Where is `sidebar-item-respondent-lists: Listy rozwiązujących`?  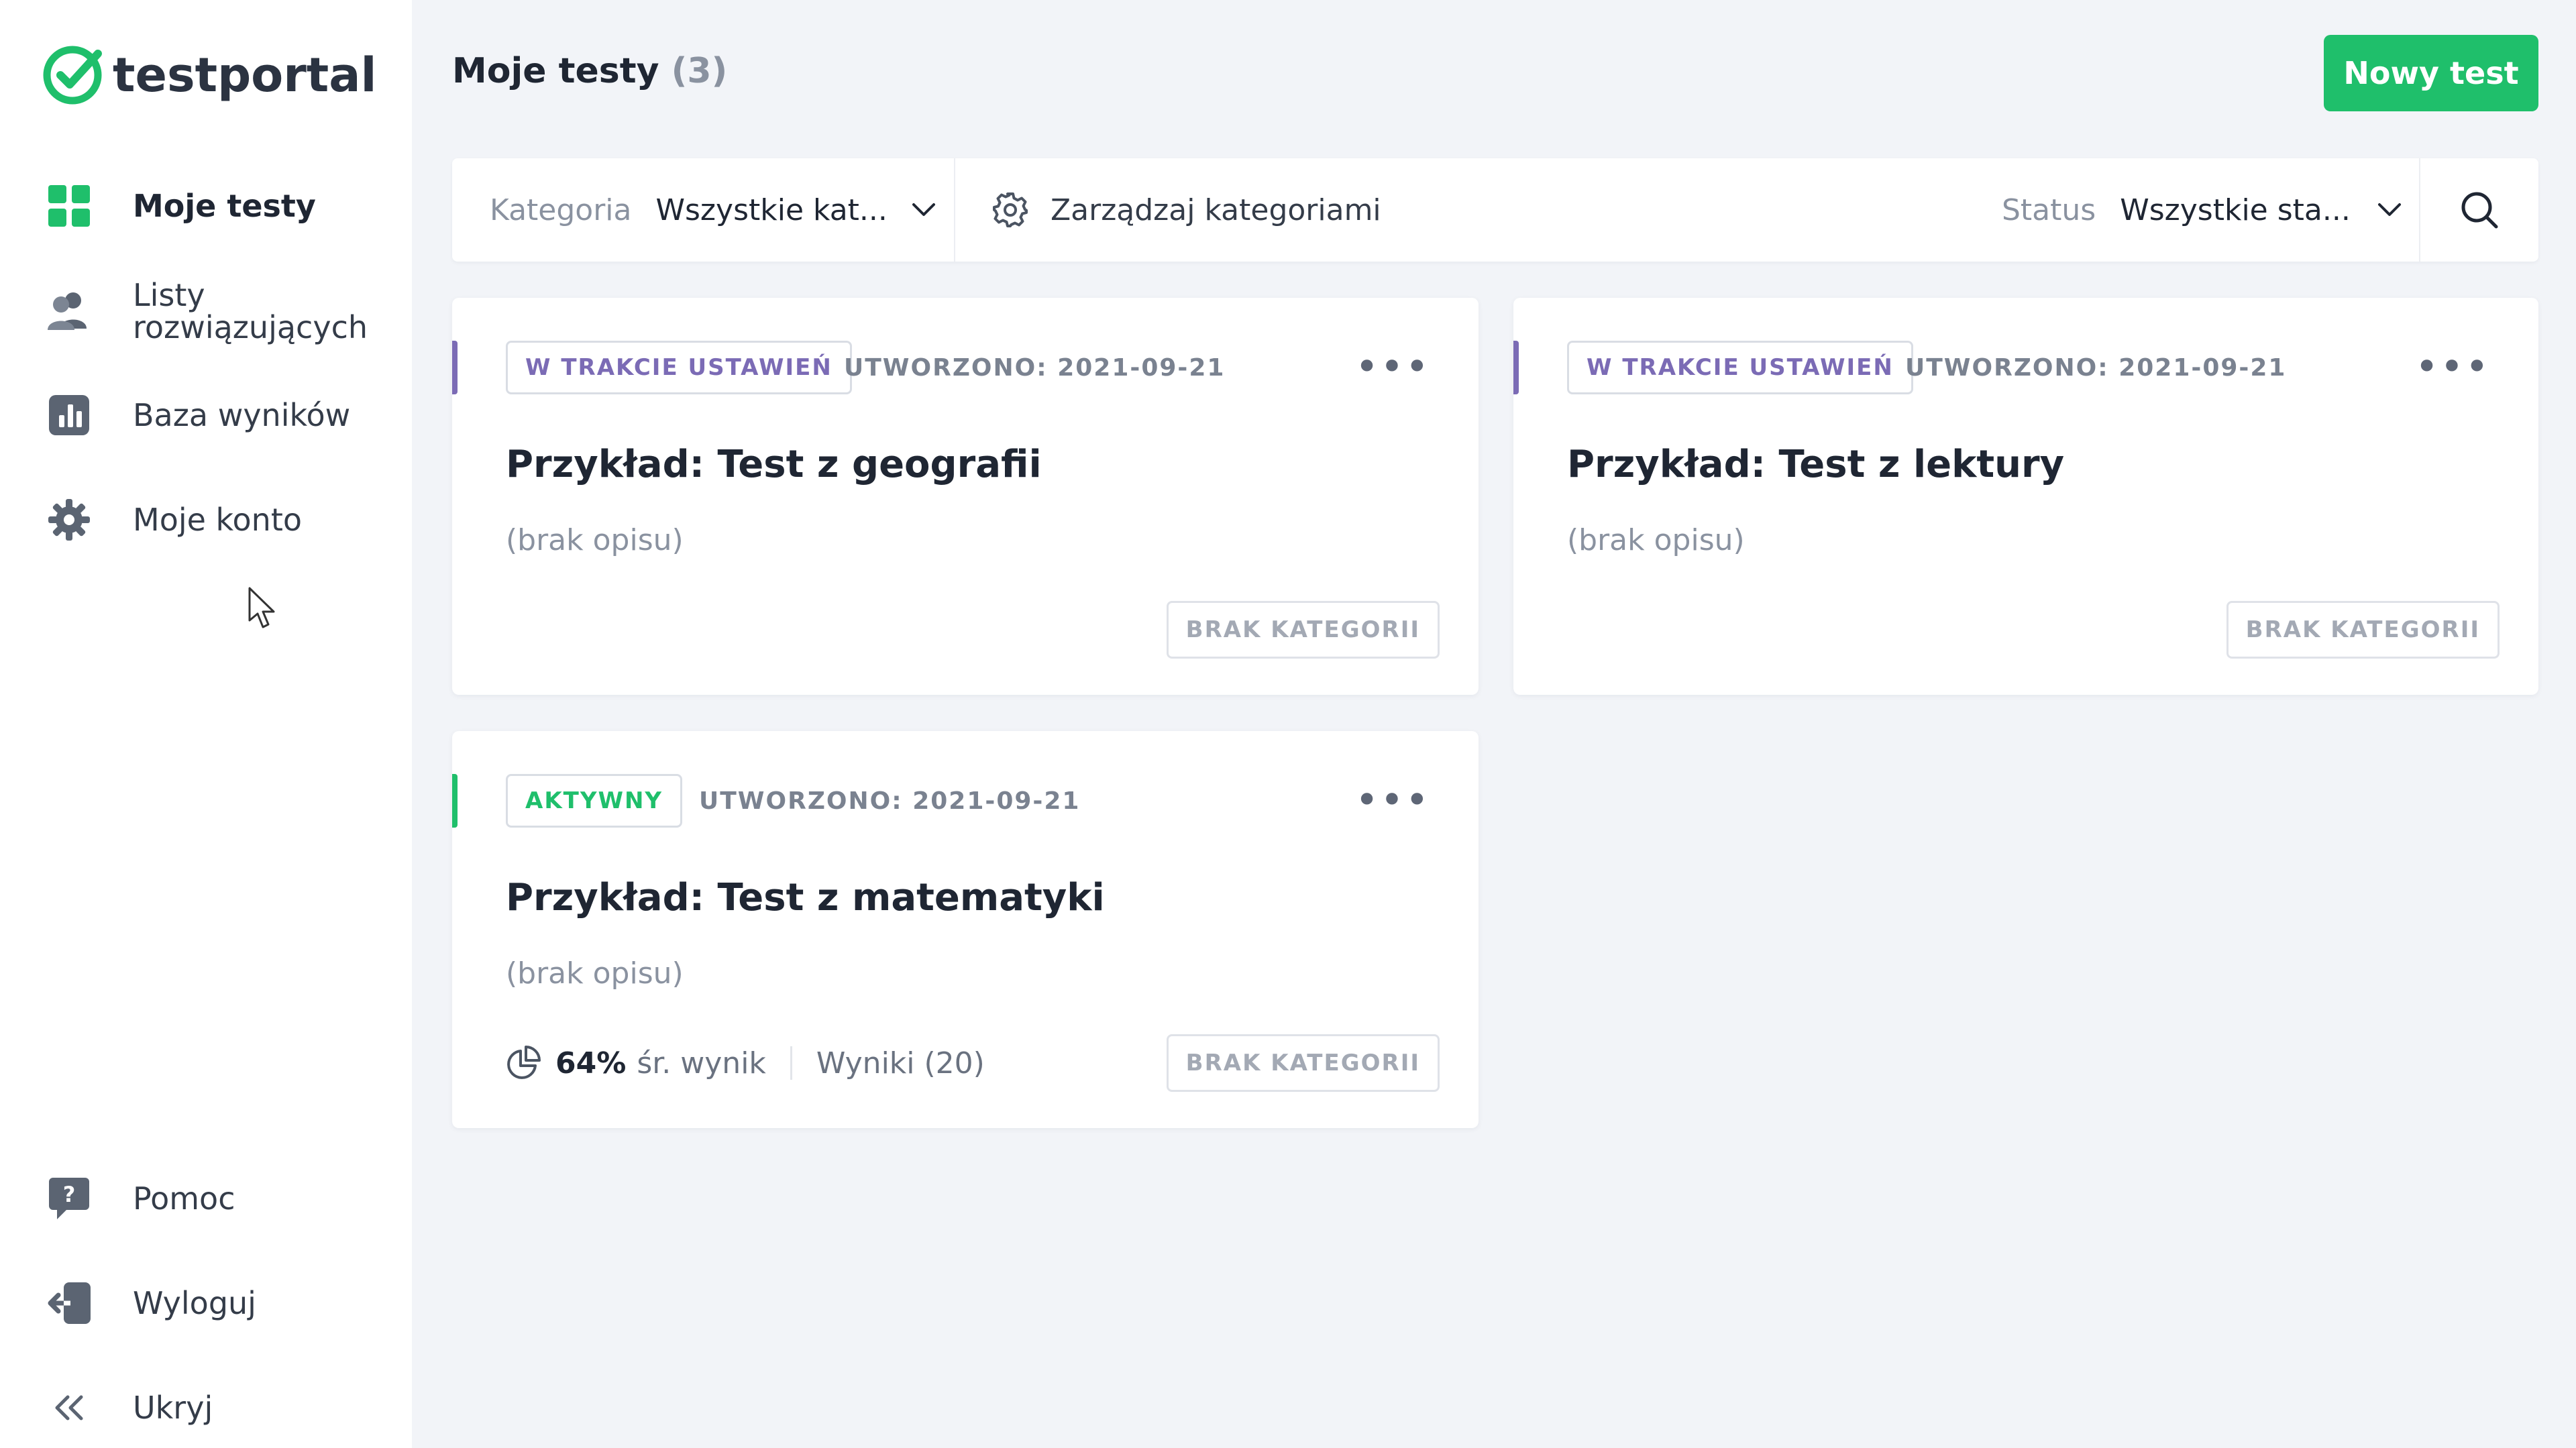 sidebar-item-respondent-lists: Listy rozwiązujących is located at coordinates (207, 311).